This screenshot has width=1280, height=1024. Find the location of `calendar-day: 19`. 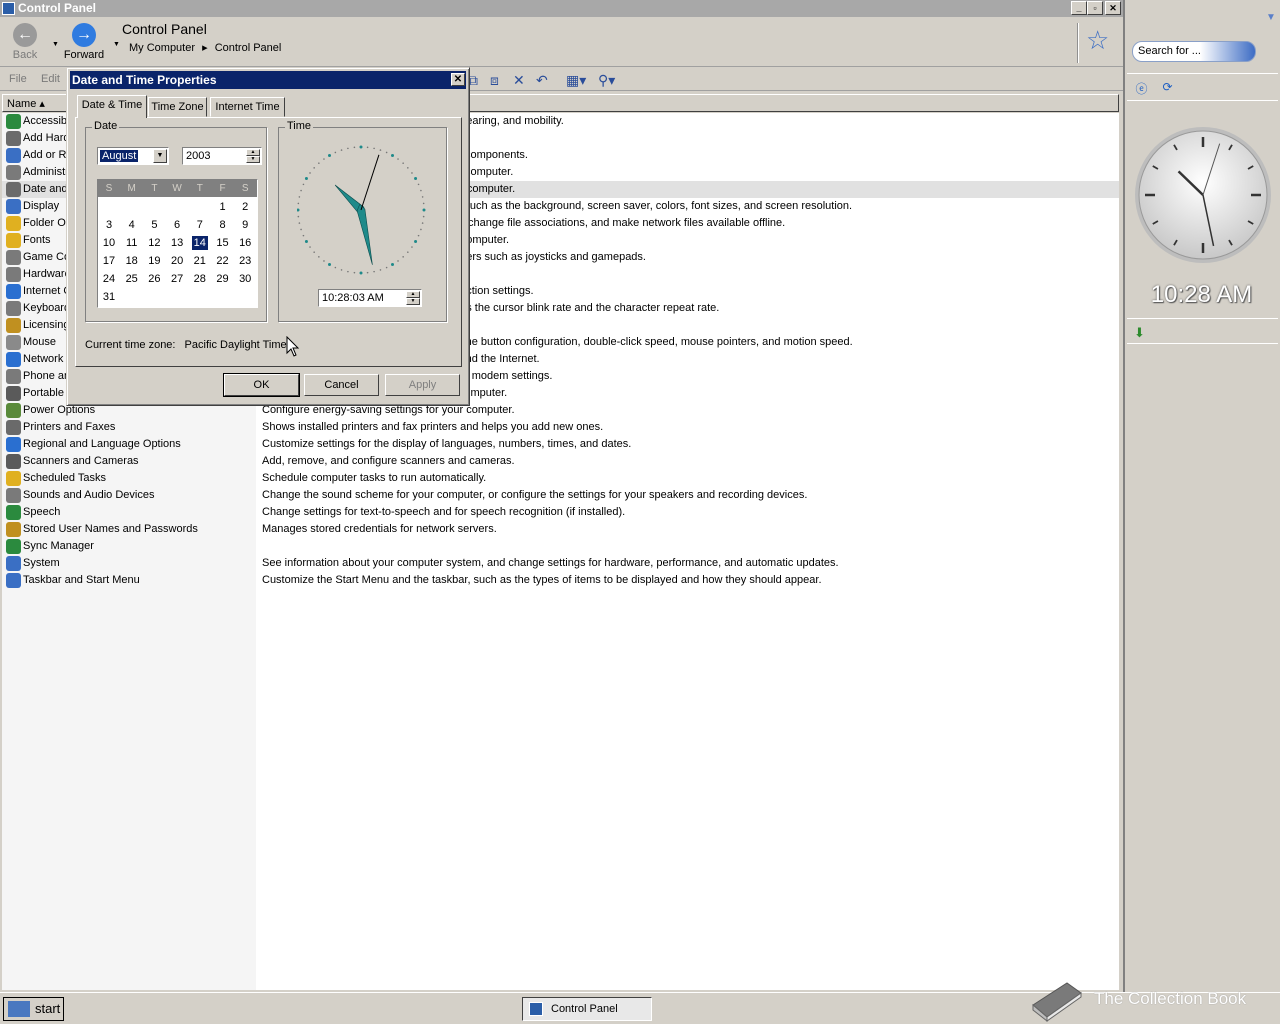

calendar-day: 19 is located at coordinates (154, 261).